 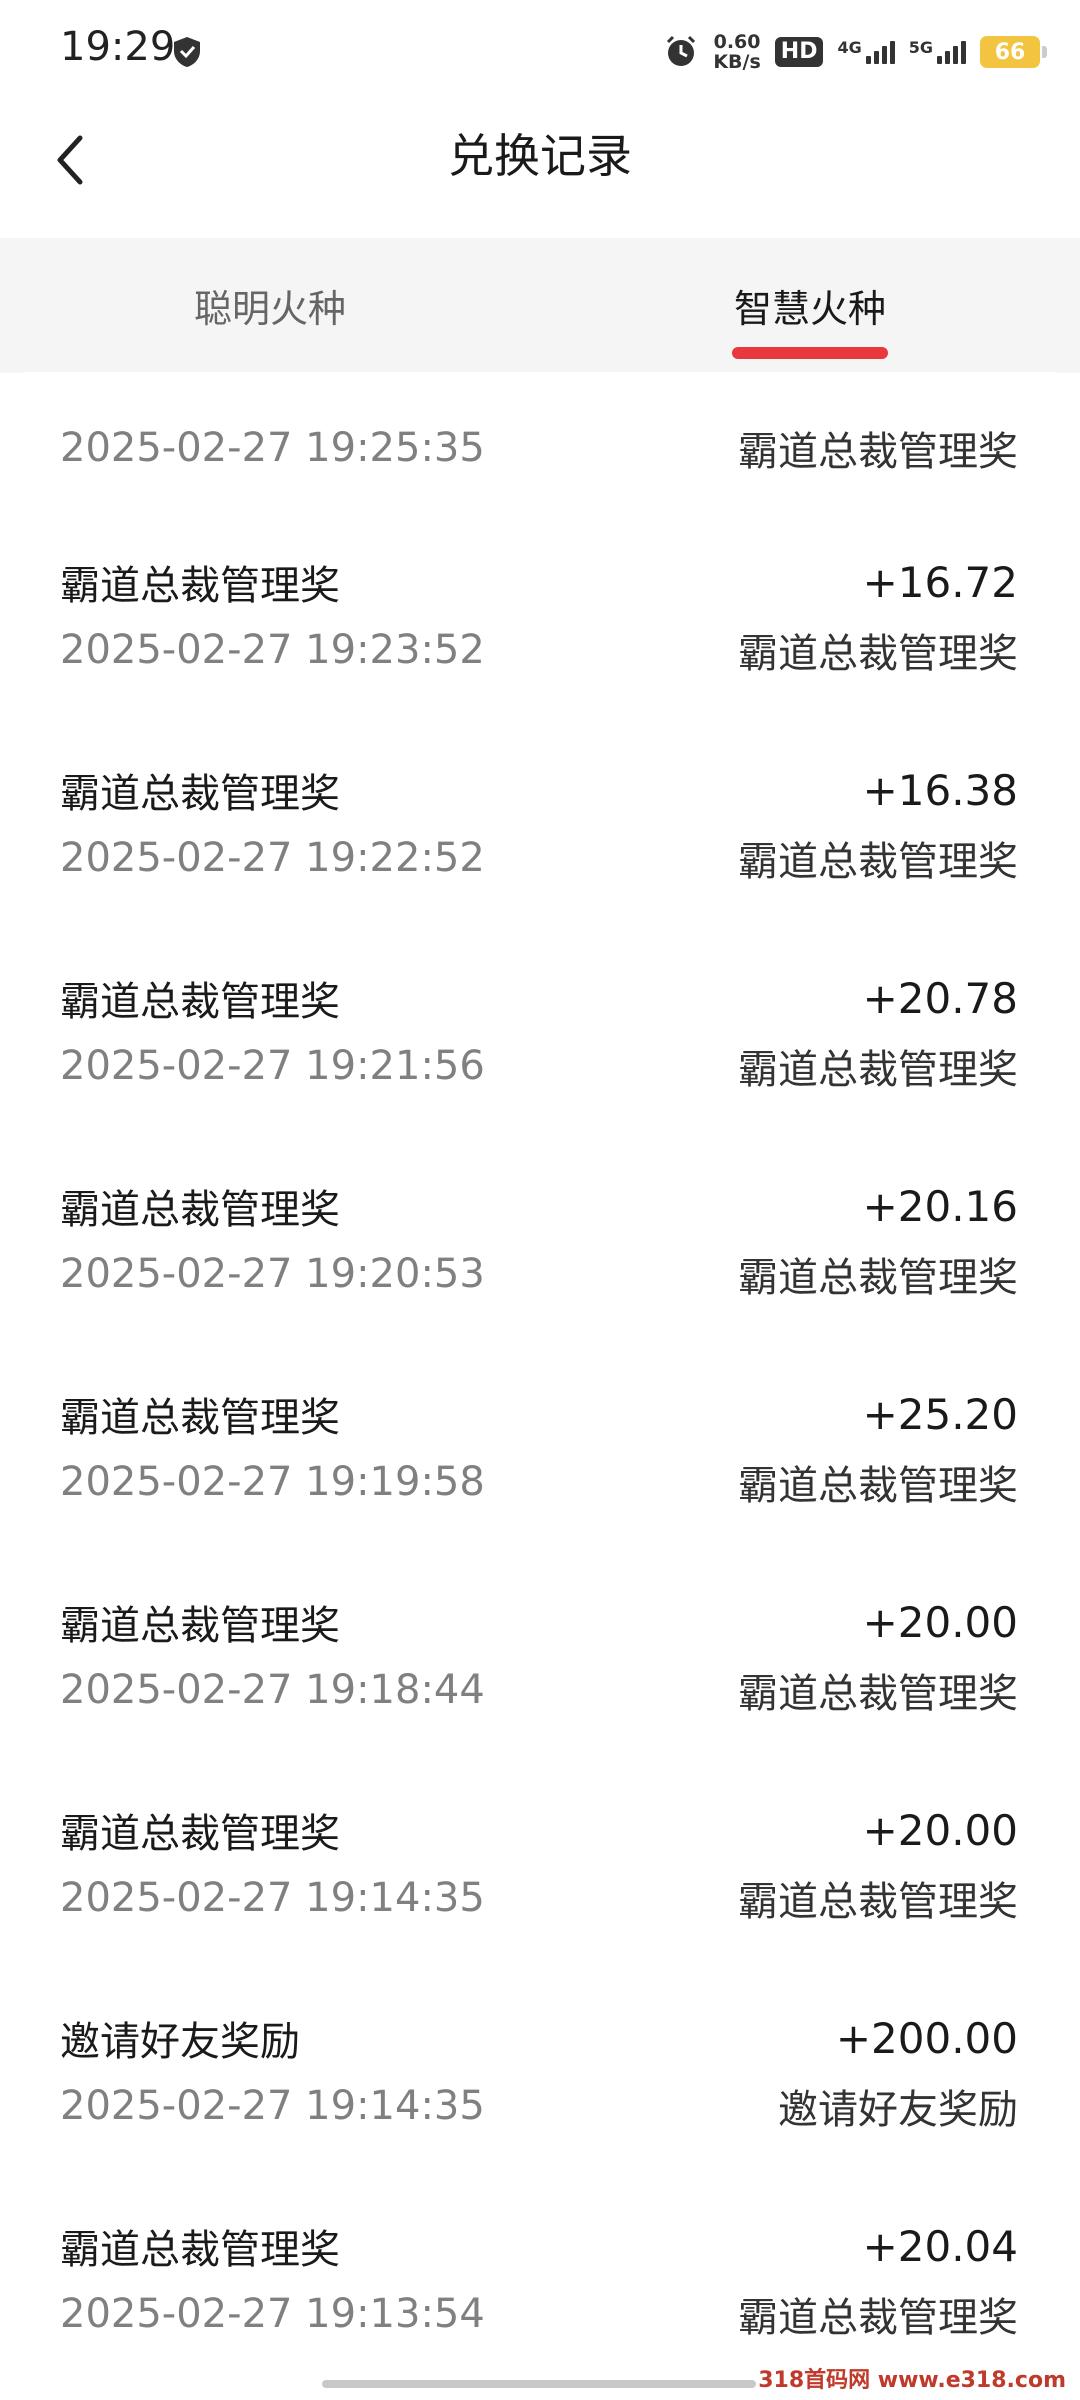 What do you see at coordinates (539, 2286) in the screenshot?
I see `list-item: 霸道总裁管理奖 +20.04 2025-02-27 19:13:54 霸道总裁管理奖` at bounding box center [539, 2286].